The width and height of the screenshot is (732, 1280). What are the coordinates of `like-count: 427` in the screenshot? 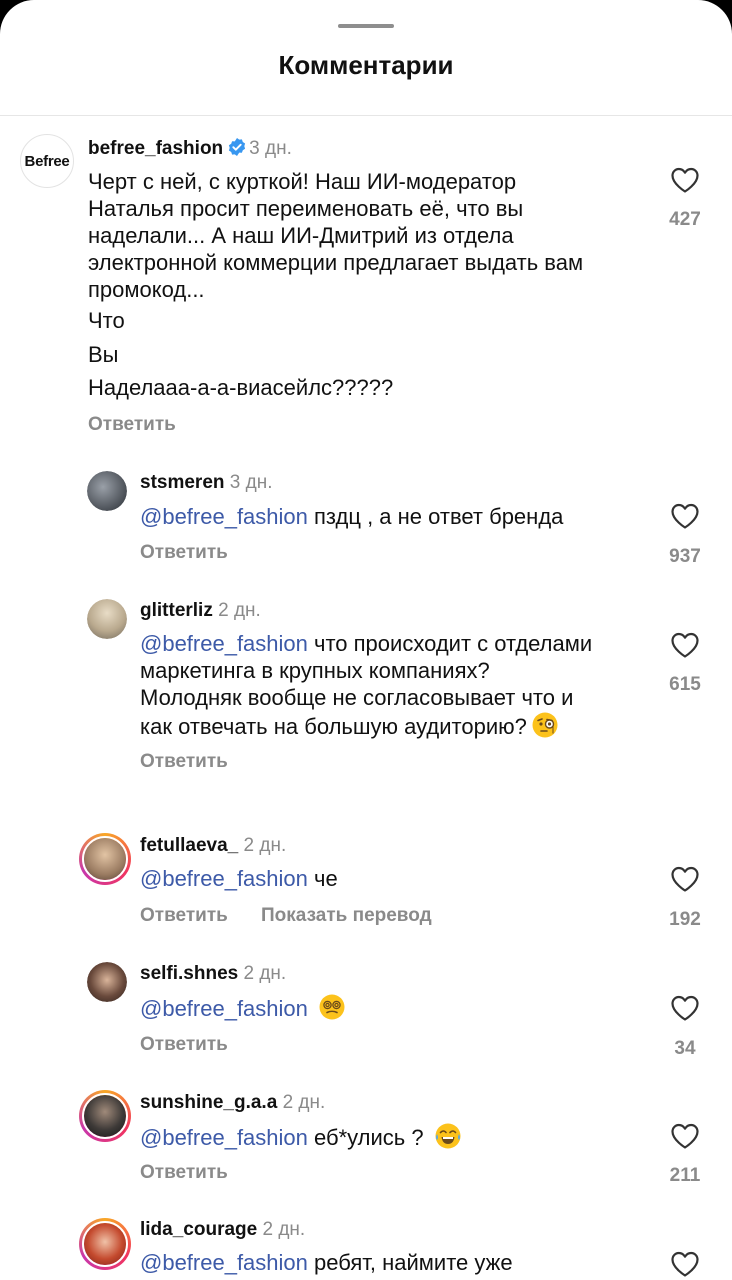 It's located at (685, 219).